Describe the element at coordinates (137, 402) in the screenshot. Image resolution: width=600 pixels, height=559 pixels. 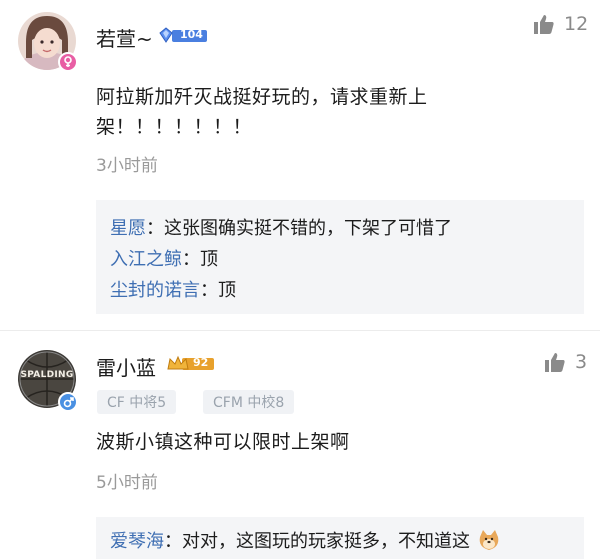
I see `game-rank-tag: CF 中将5` at that location.